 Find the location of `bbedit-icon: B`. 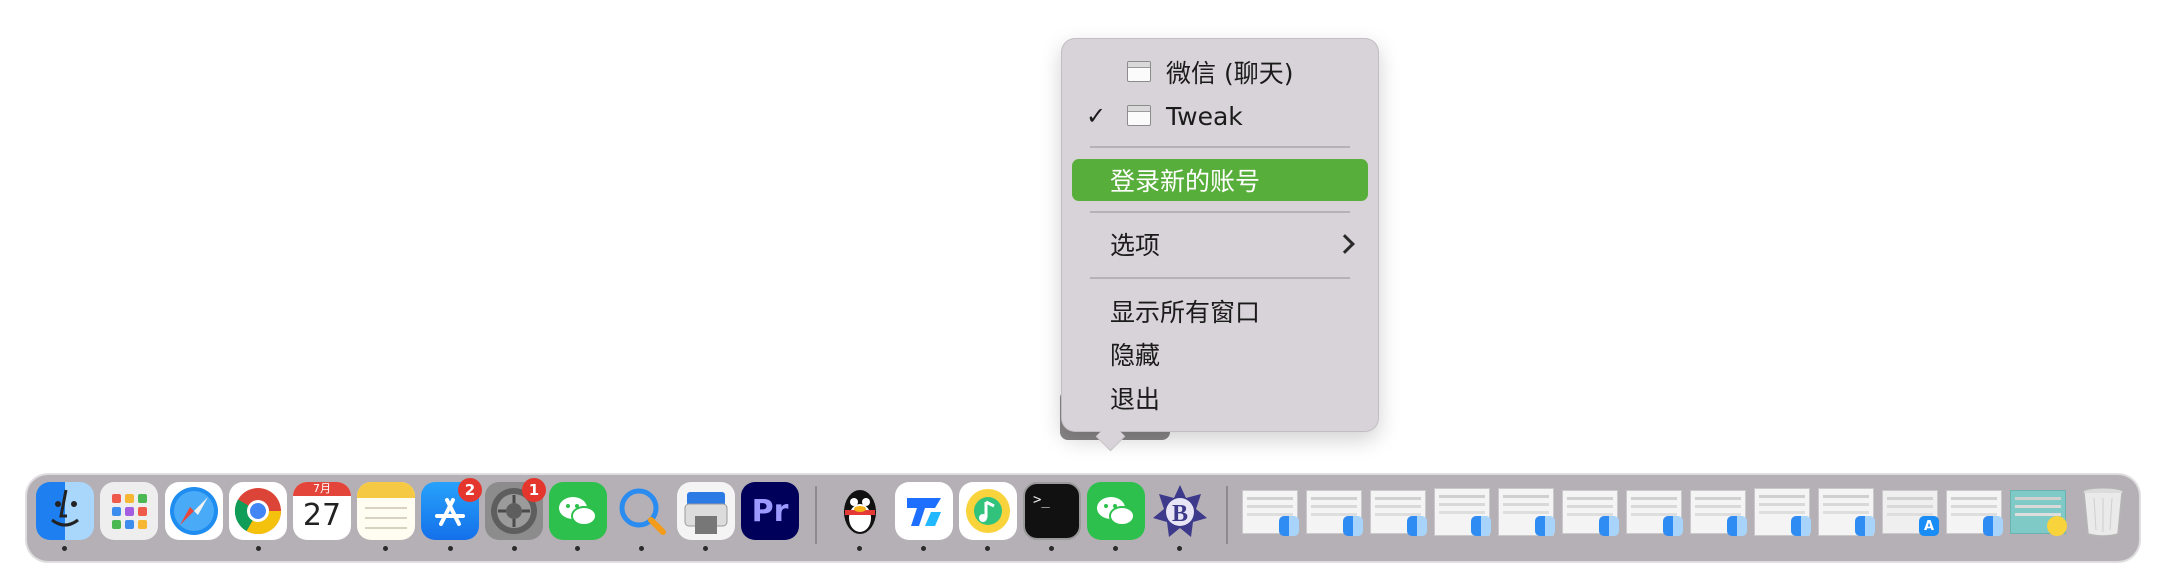

bbedit-icon: B is located at coordinates (1180, 511).